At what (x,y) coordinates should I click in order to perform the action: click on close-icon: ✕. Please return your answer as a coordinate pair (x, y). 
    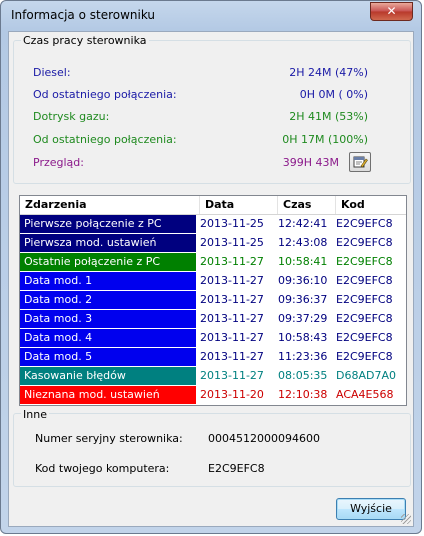
    Looking at the image, I should click on (391, 11).